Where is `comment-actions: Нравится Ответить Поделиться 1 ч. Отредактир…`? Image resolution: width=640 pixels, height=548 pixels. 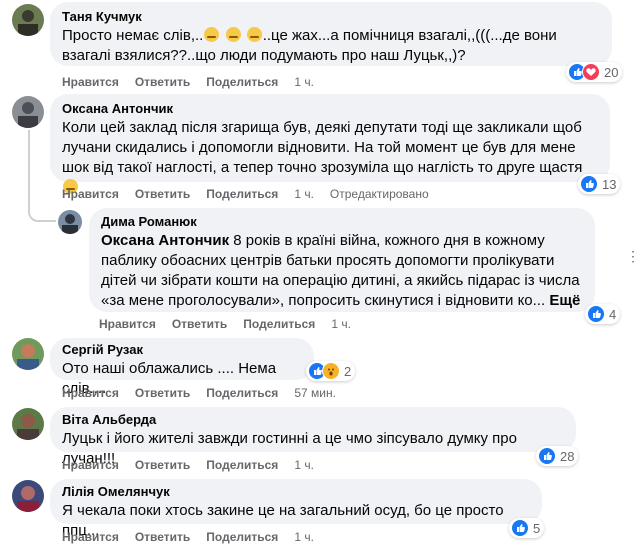
comment-actions: Нравится Ответить Поделиться 1 ч. Отредактир… is located at coordinates (253, 194).